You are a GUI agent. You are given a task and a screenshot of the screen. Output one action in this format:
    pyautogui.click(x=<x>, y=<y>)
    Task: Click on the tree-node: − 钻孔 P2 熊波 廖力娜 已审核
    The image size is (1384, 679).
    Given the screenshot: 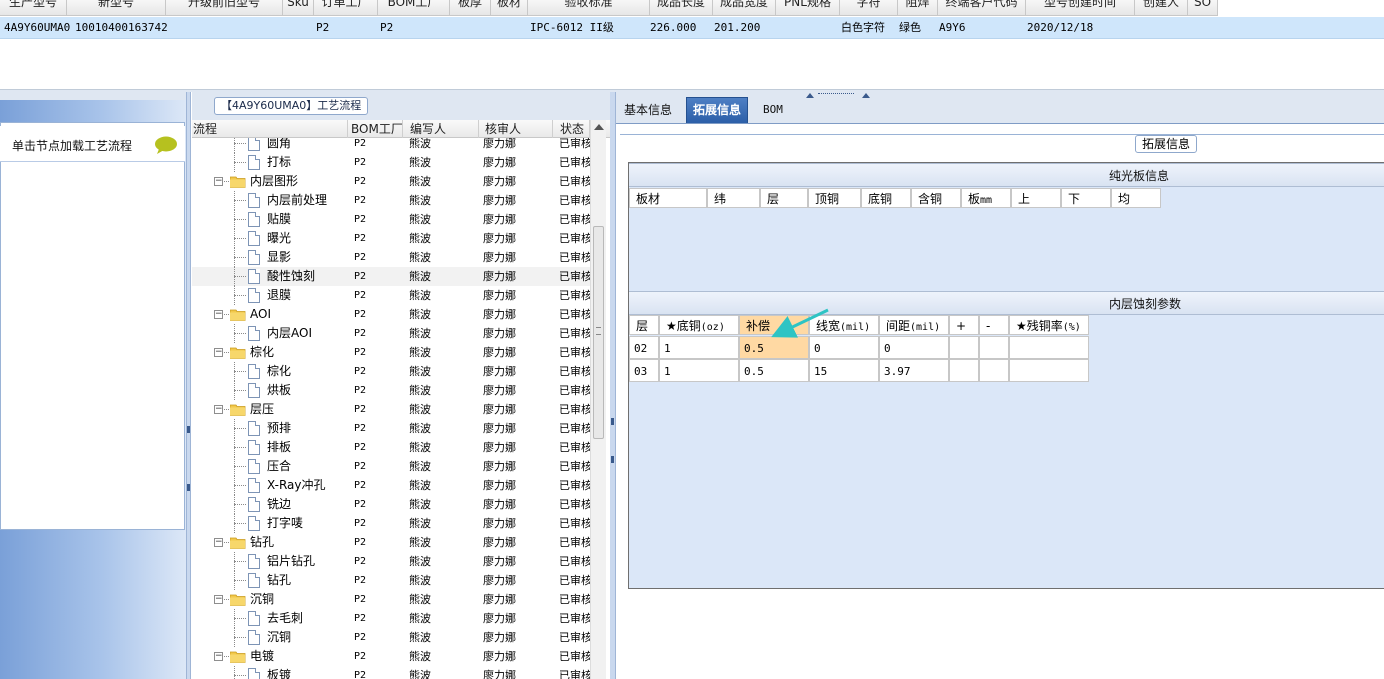 What is the action you would take?
    pyautogui.click(x=391, y=542)
    